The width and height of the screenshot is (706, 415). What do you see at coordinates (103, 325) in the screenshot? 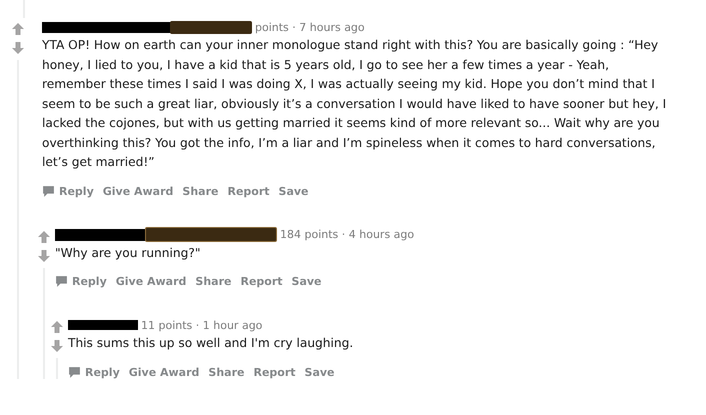
I see `redaction-bar` at bounding box center [103, 325].